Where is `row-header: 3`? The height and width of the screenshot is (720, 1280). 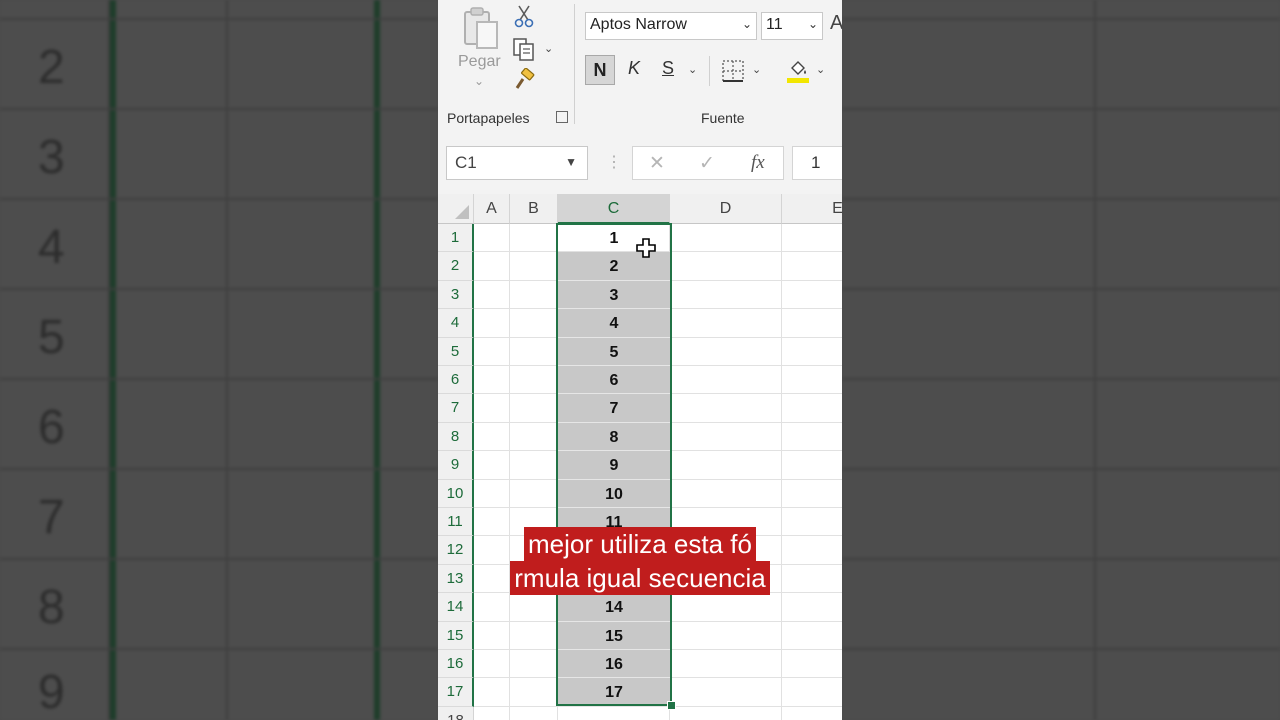
row-header: 3 is located at coordinates (456, 295).